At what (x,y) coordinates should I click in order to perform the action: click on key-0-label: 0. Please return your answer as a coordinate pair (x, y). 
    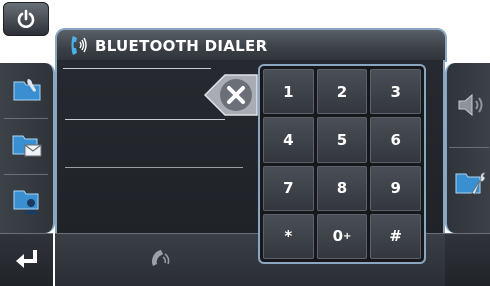
    Looking at the image, I should click on (338, 236).